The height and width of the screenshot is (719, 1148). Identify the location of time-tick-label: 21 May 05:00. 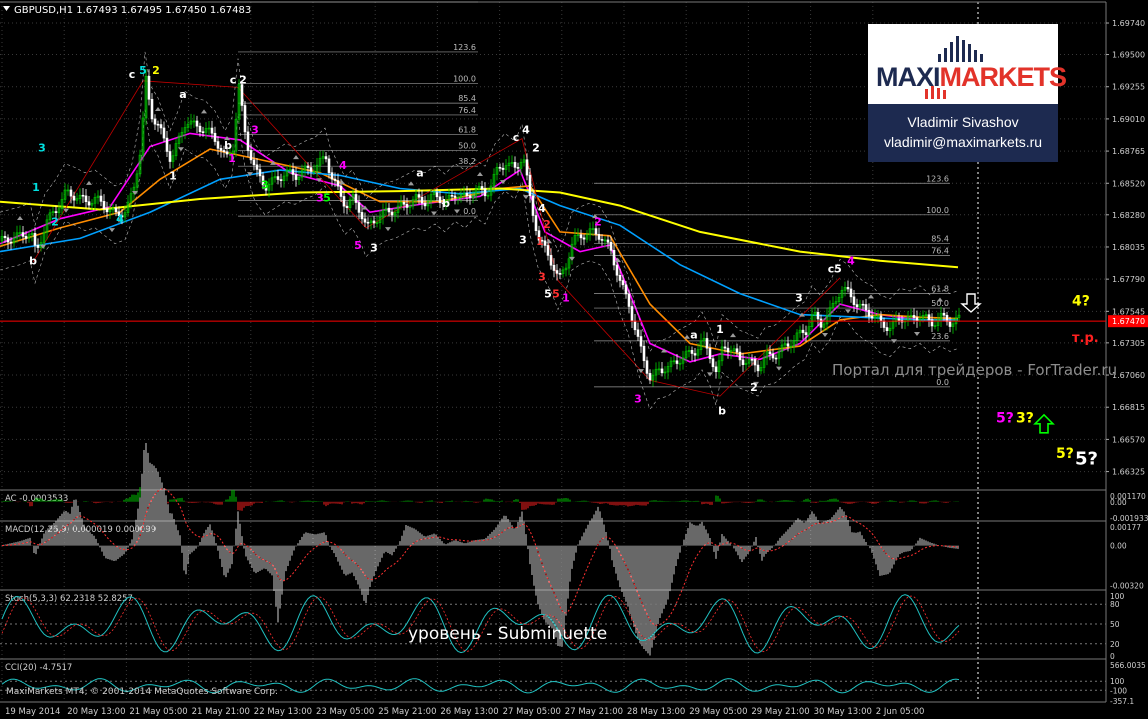
(158, 712).